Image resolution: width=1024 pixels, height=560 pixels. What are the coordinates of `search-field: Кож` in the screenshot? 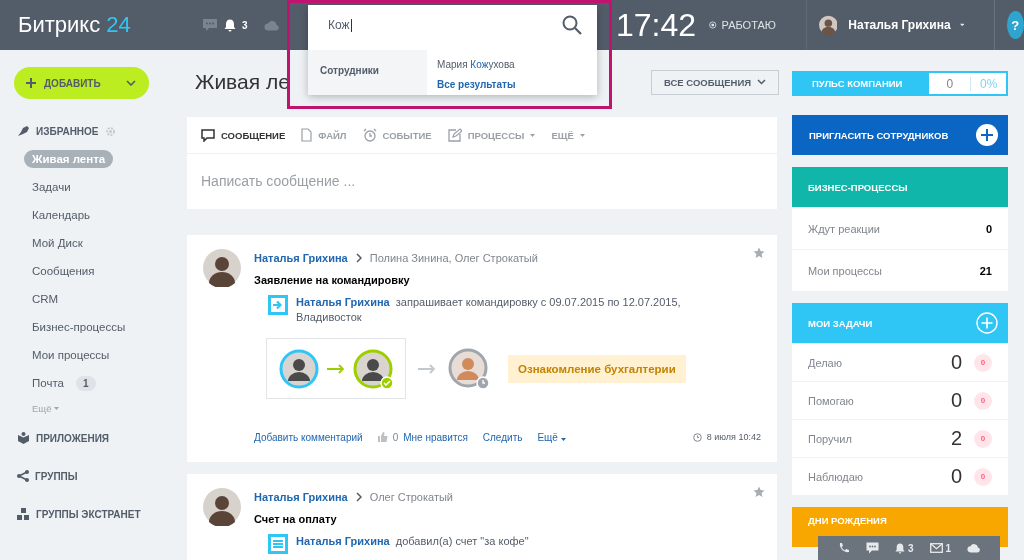 It's located at (340, 25).